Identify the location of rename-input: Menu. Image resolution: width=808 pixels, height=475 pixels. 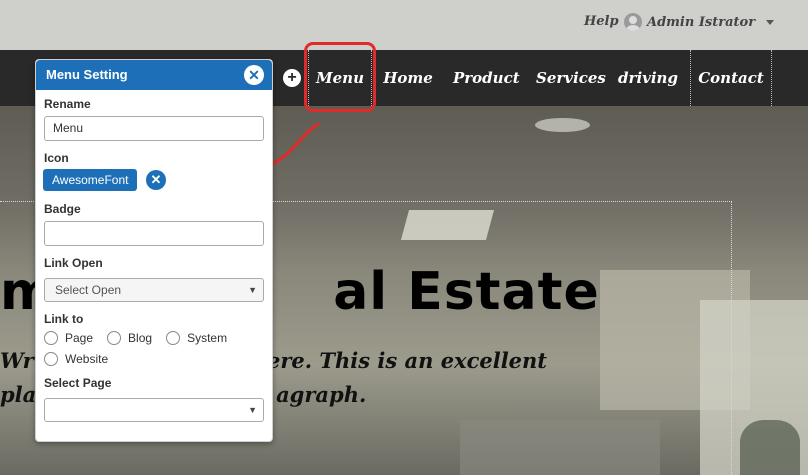
(154, 128).